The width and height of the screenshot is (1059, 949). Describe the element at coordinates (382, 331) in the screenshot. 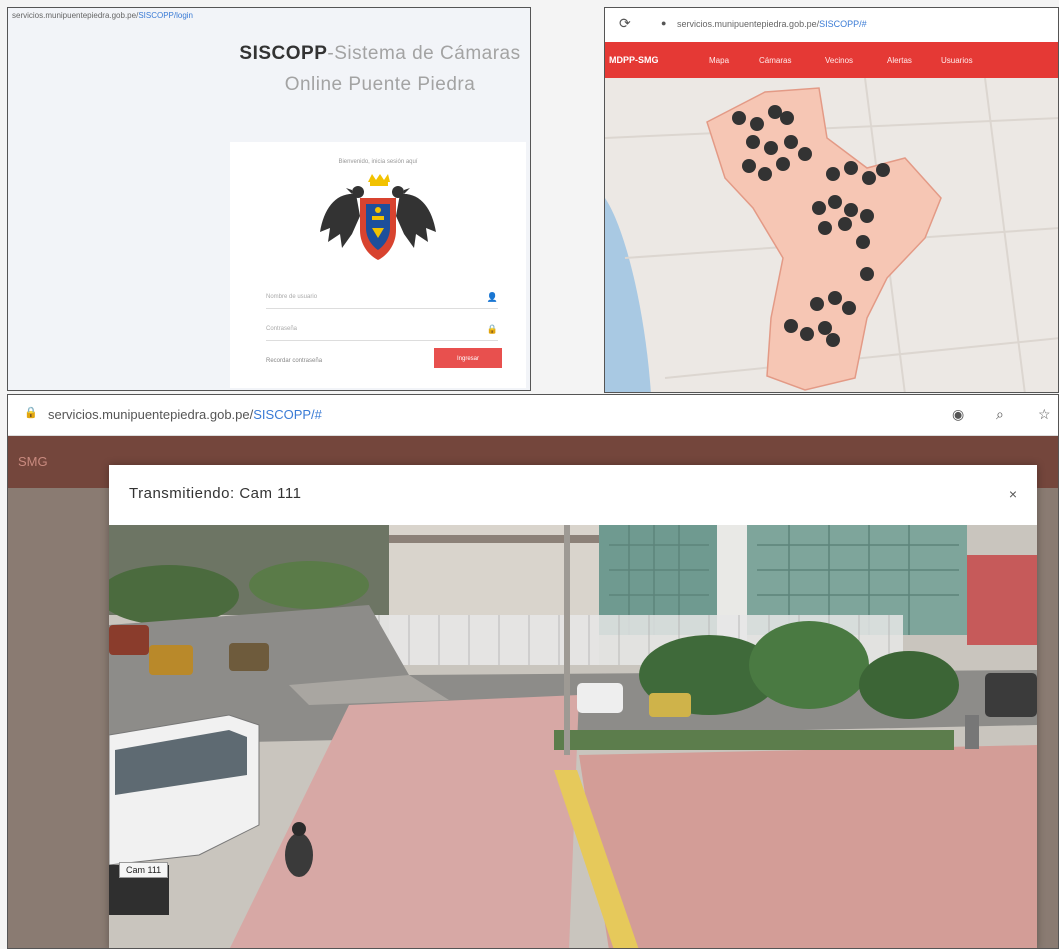

I see `password-field: Contraseña 🔒` at that location.